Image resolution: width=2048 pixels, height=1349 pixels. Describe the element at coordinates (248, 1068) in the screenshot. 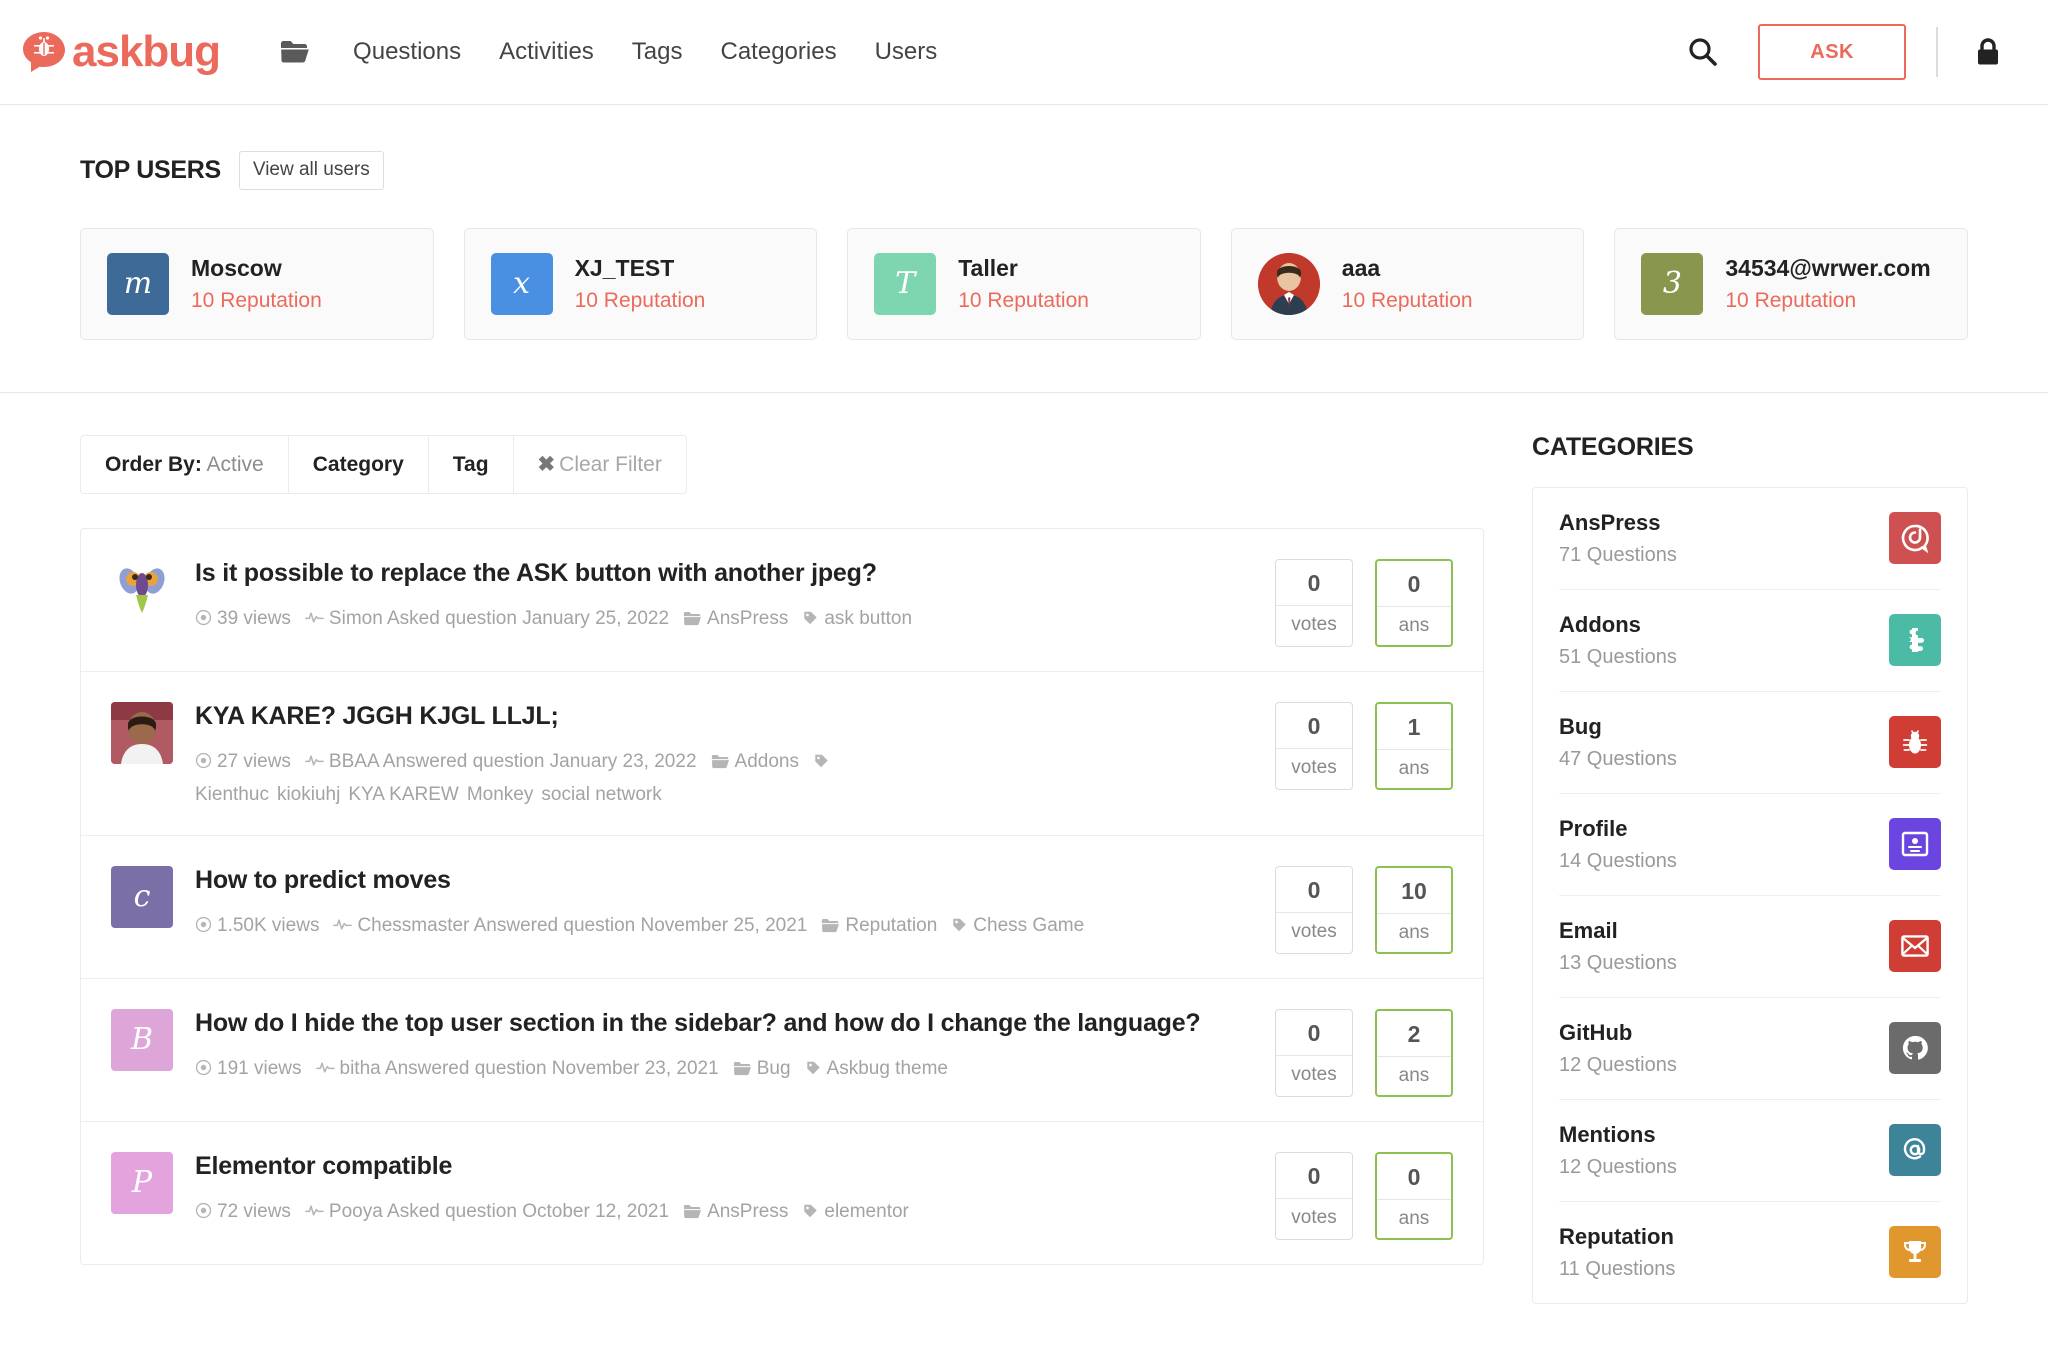

I see `question-views: 191 views` at that location.